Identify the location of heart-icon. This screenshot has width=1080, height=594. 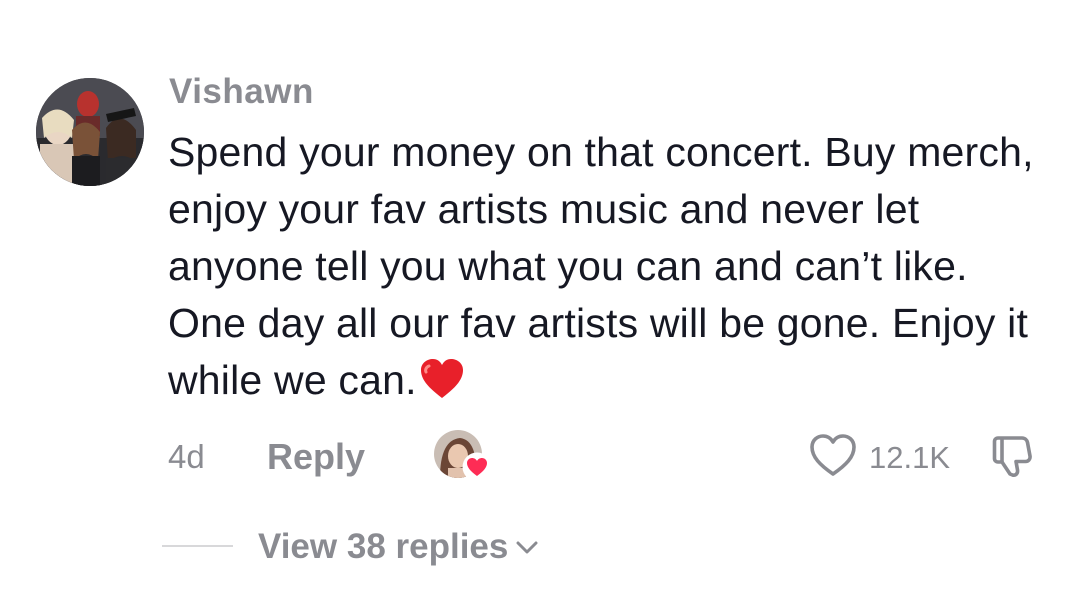
(477, 467).